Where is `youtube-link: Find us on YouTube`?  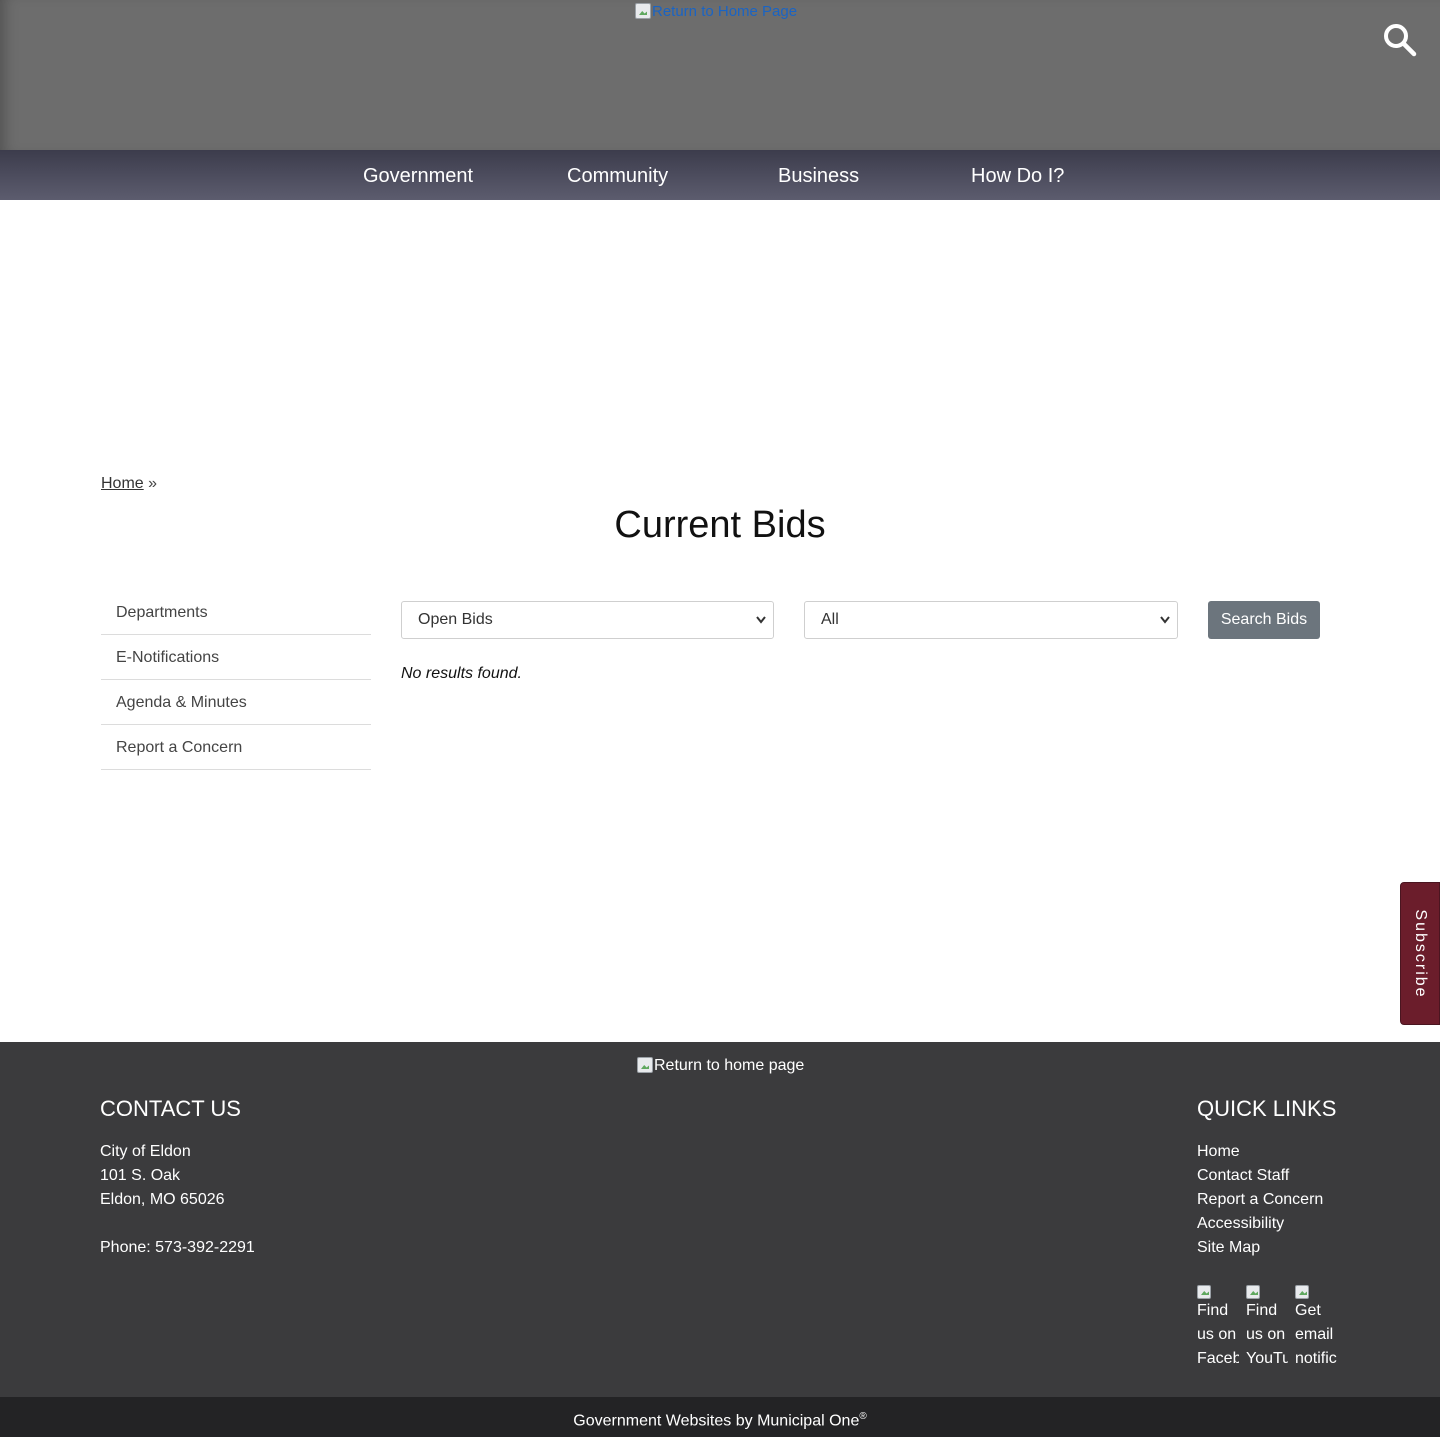 youtube-link: Find us on YouTube is located at coordinates (1267, 1327).